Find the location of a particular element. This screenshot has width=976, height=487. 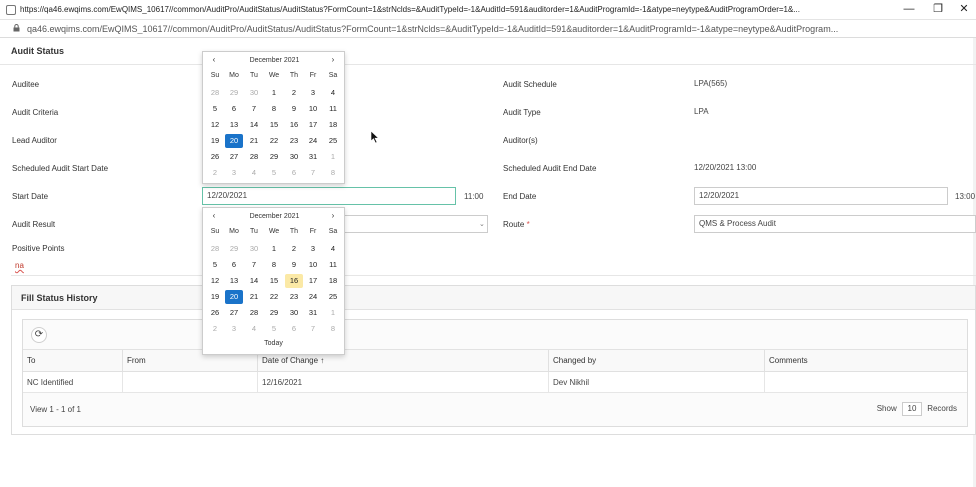

calendar-day: 18 is located at coordinates (333, 125).